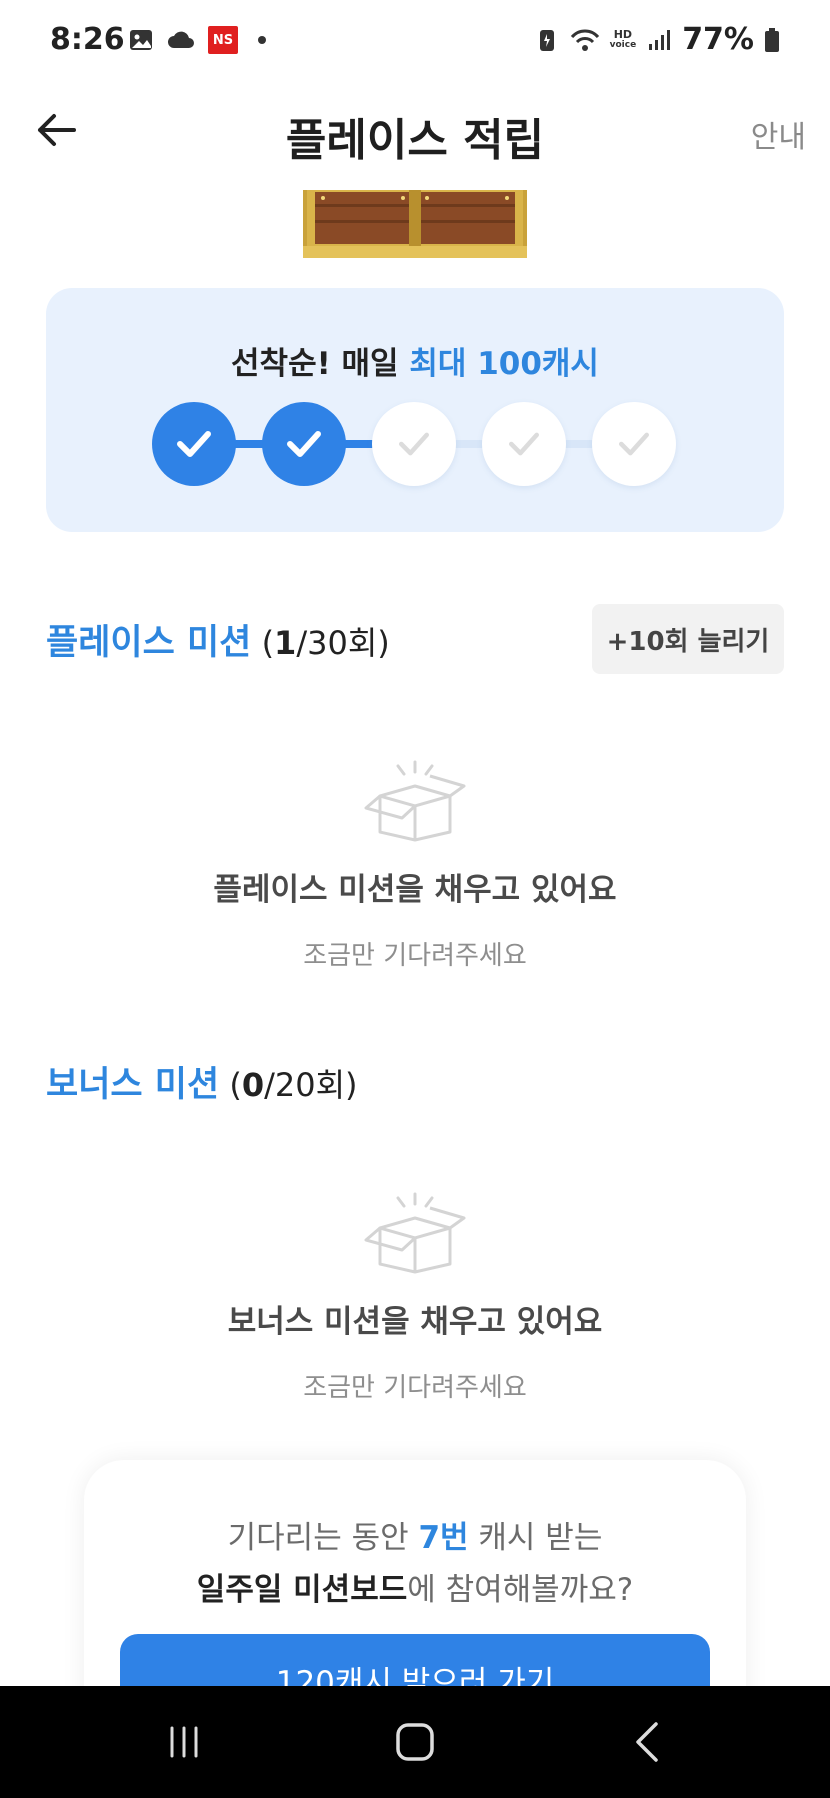 Image resolution: width=830 pixels, height=1798 pixels. Describe the element at coordinates (504, 364) in the screenshot. I see `headline-accent: 최대 100캐시` at that location.